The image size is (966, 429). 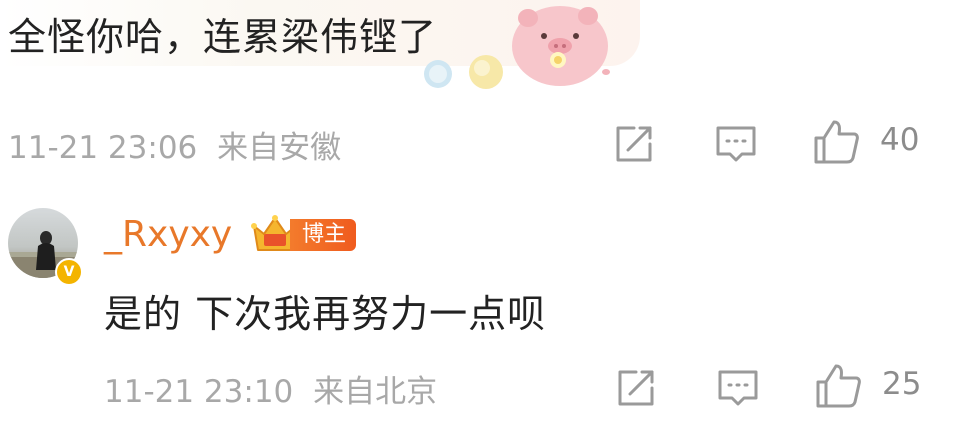 What do you see at coordinates (323, 235) in the screenshot?
I see `blogger-badge: 博主` at bounding box center [323, 235].